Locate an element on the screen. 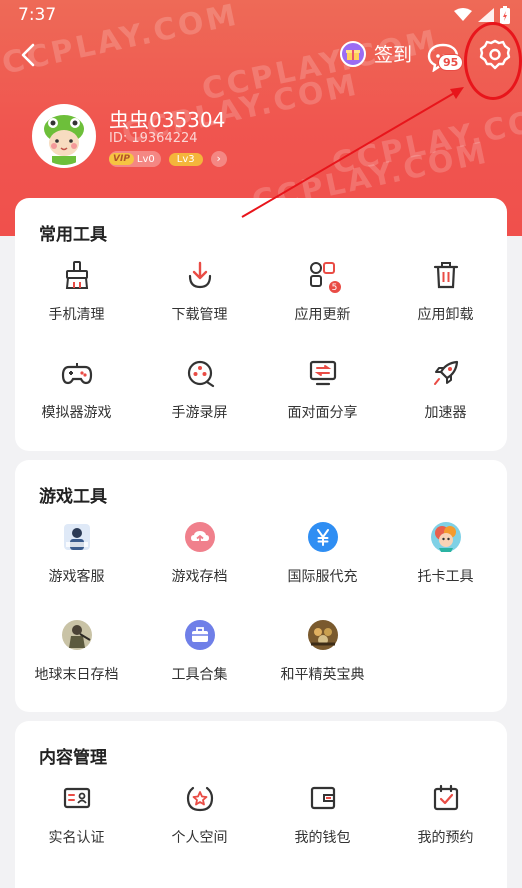  tool-label: 应用卸载 is located at coordinates (445, 315).